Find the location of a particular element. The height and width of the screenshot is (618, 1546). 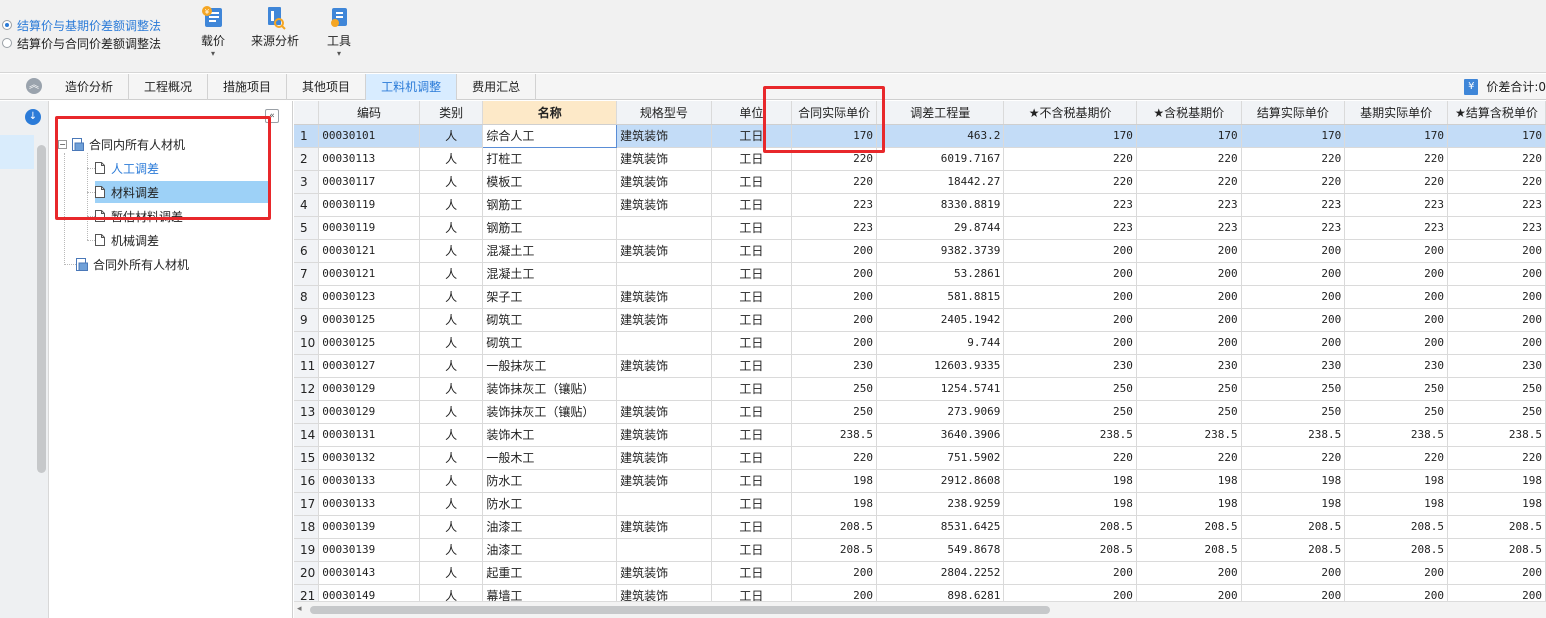

cell-contract-actual-price: 220 is located at coordinates (834, 159).